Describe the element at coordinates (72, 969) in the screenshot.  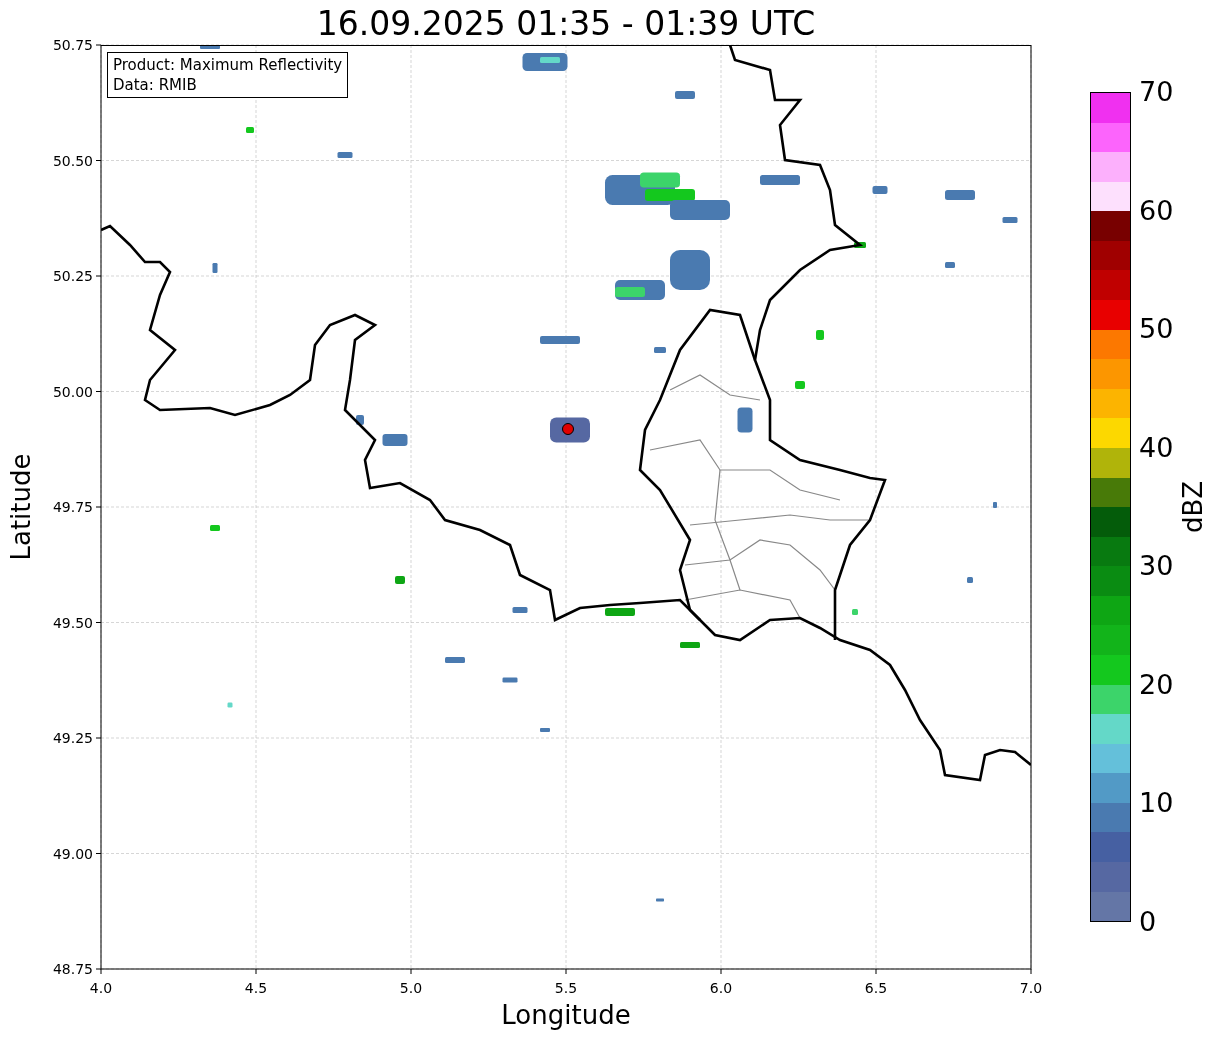
I see `y-tick-label: 48.75` at that location.